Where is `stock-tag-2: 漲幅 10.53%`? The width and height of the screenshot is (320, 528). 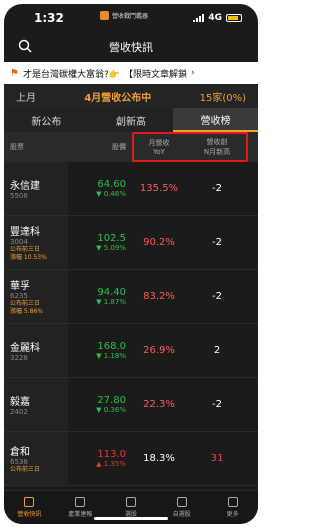
stock-tag-2: 漲幅 10.53% is located at coordinates (28, 257).